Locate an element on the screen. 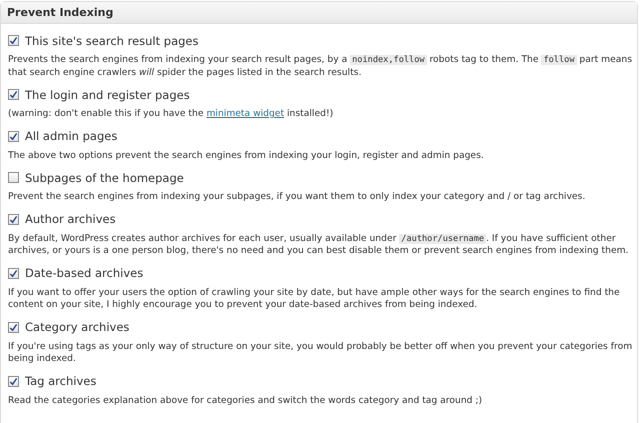 The width and height of the screenshot is (640, 423). option-description: By default, WordPress creates author archives for each user, usually available under /author/username . If you have sufficient other archives, or yours is a one person blog, there's no need and you can best disable them or prevent search engines from indexing them. is located at coordinates (319, 245).